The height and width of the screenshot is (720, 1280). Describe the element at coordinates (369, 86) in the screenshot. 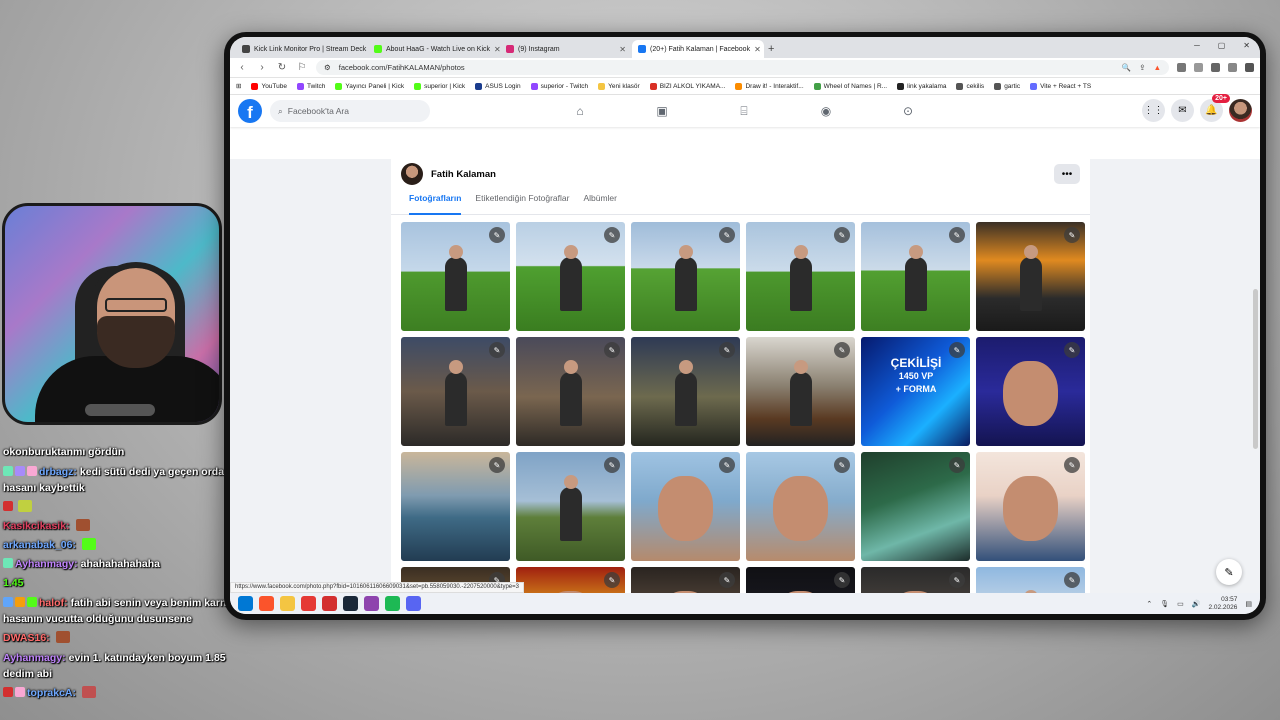

I see `bookmark-item: Yayıncı Paneli | Kick` at that location.